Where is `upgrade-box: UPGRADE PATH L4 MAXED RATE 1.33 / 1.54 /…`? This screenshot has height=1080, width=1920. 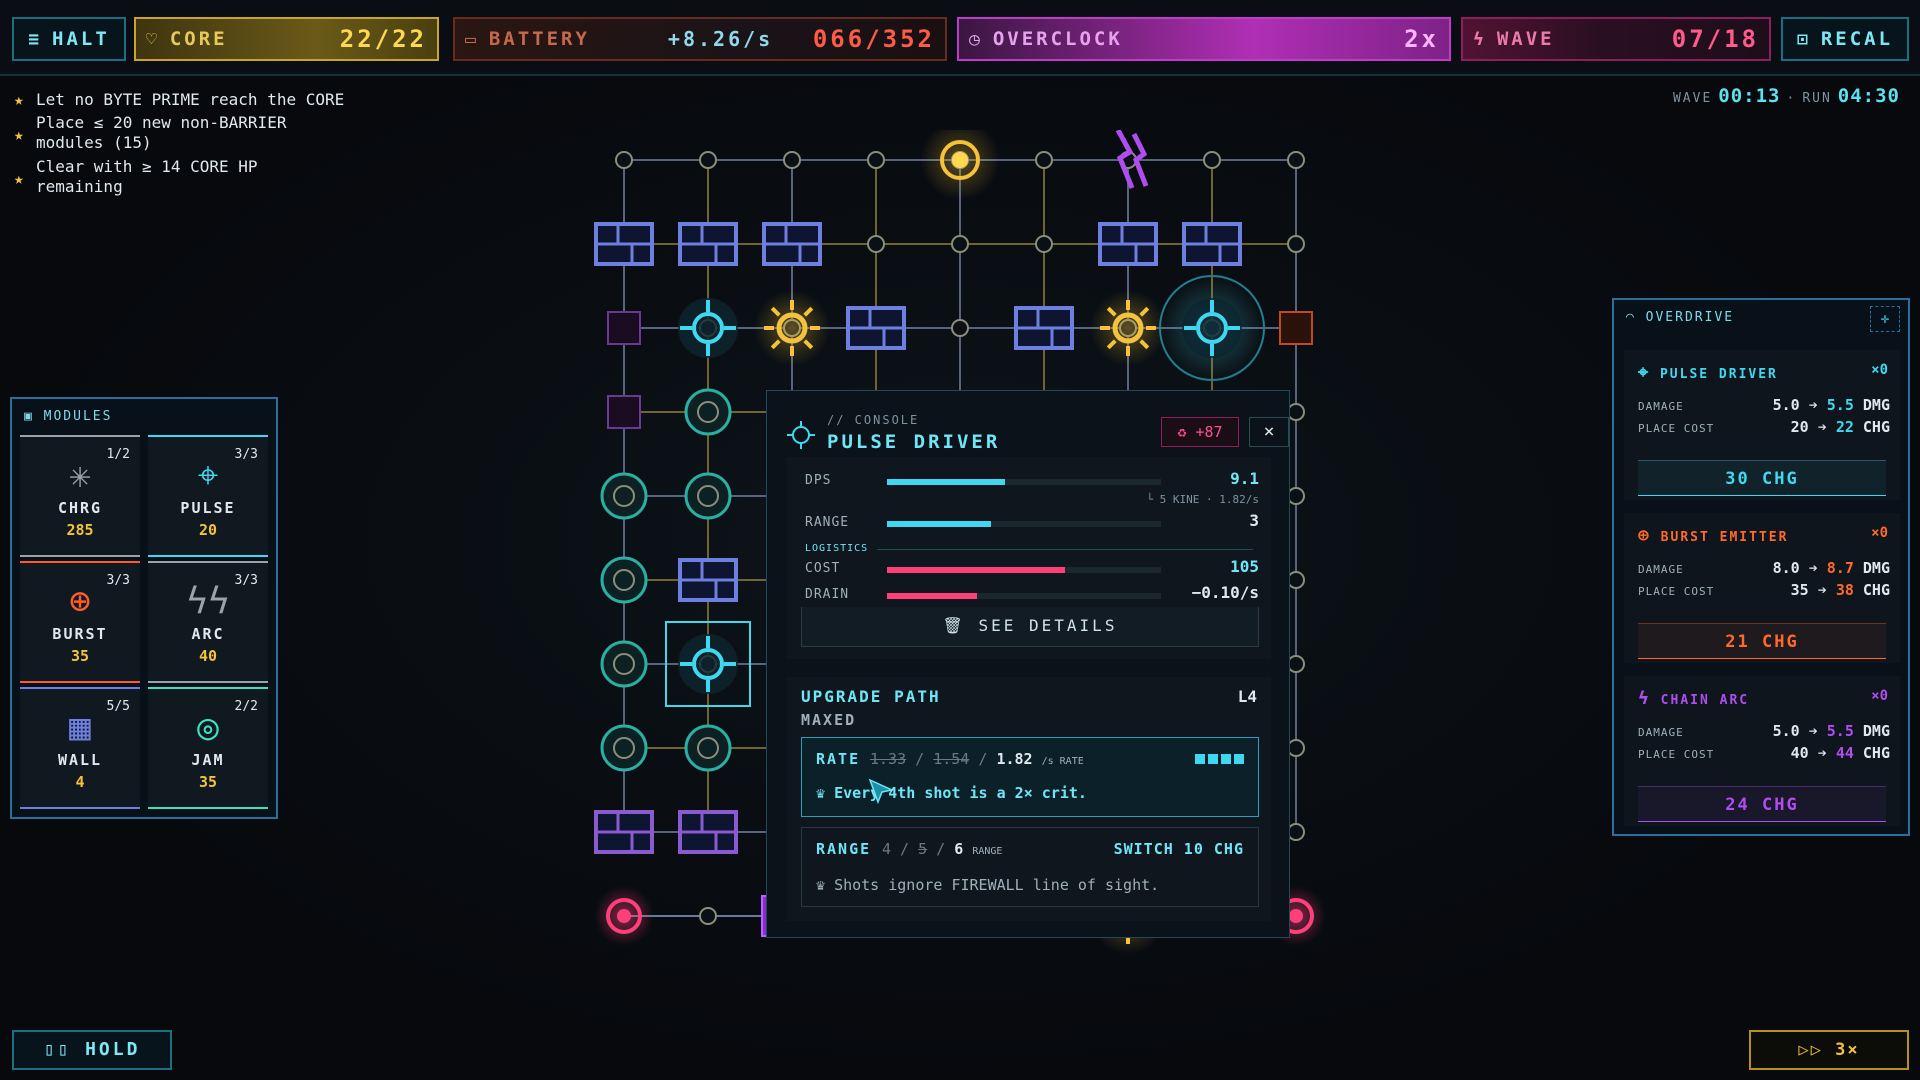 upgrade-box: UPGRADE PATH L4 MAXED RATE 1.33 / 1.54 /… is located at coordinates (1029, 799).